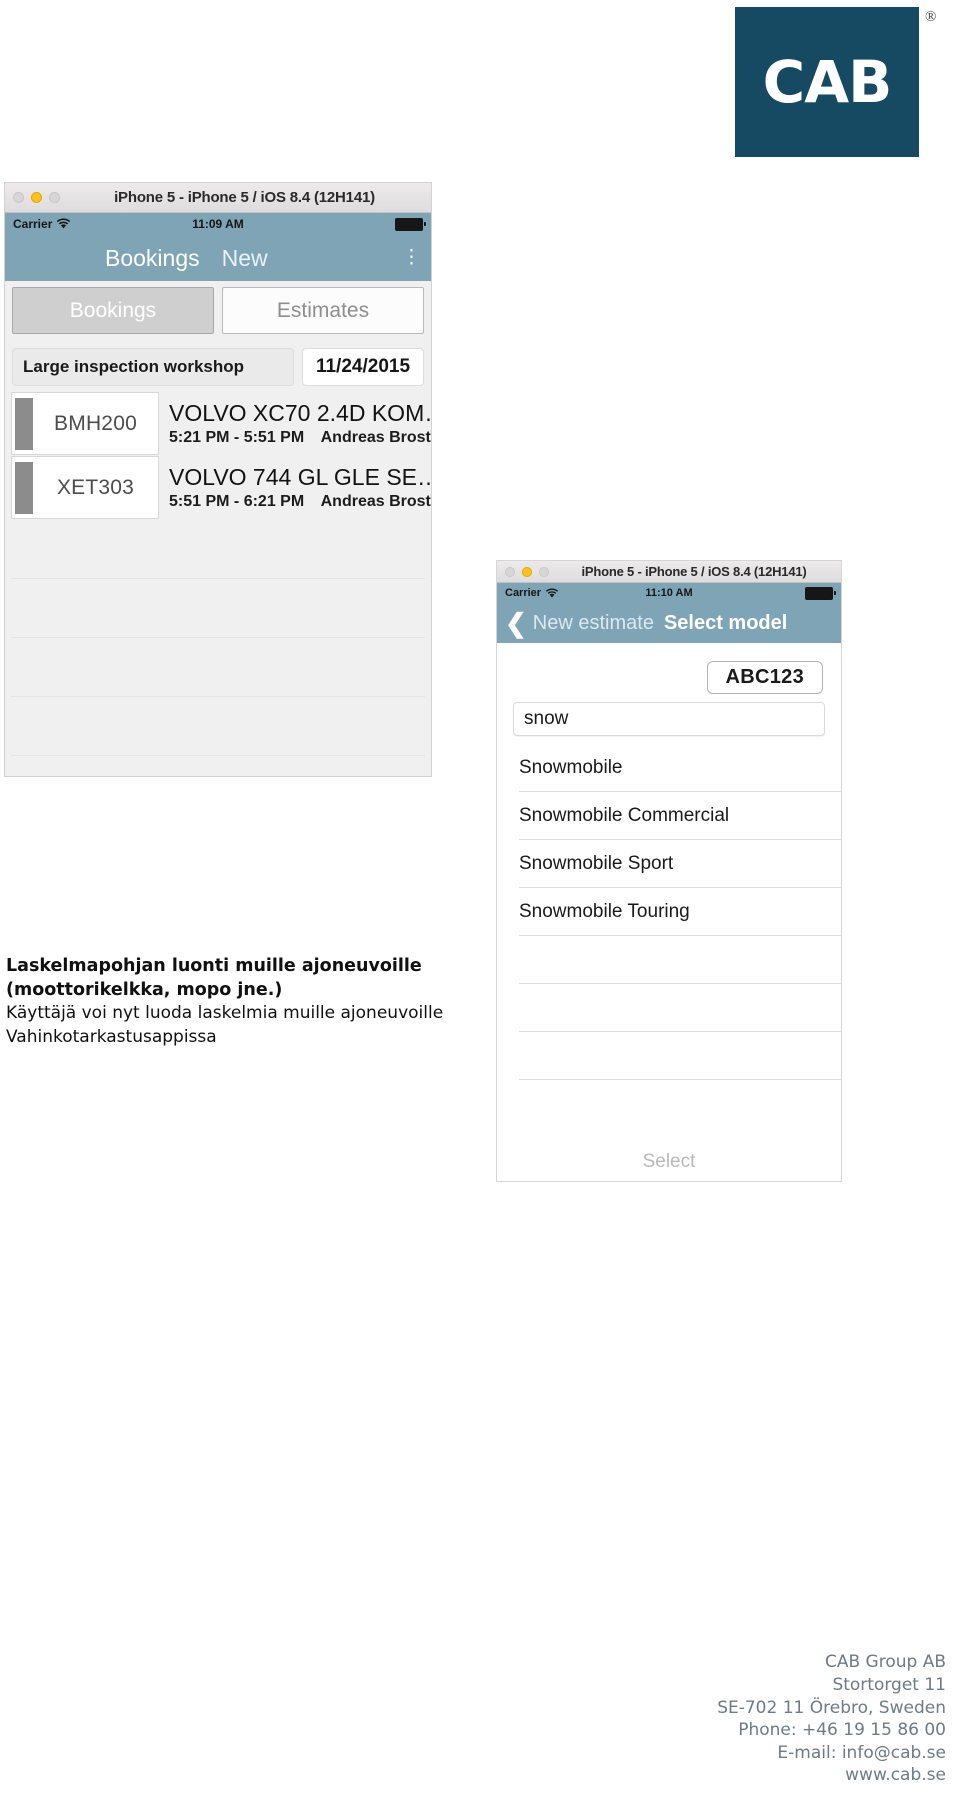 The height and width of the screenshot is (1797, 960). Describe the element at coordinates (669, 1162) in the screenshot. I see `select-button: Select` at that location.